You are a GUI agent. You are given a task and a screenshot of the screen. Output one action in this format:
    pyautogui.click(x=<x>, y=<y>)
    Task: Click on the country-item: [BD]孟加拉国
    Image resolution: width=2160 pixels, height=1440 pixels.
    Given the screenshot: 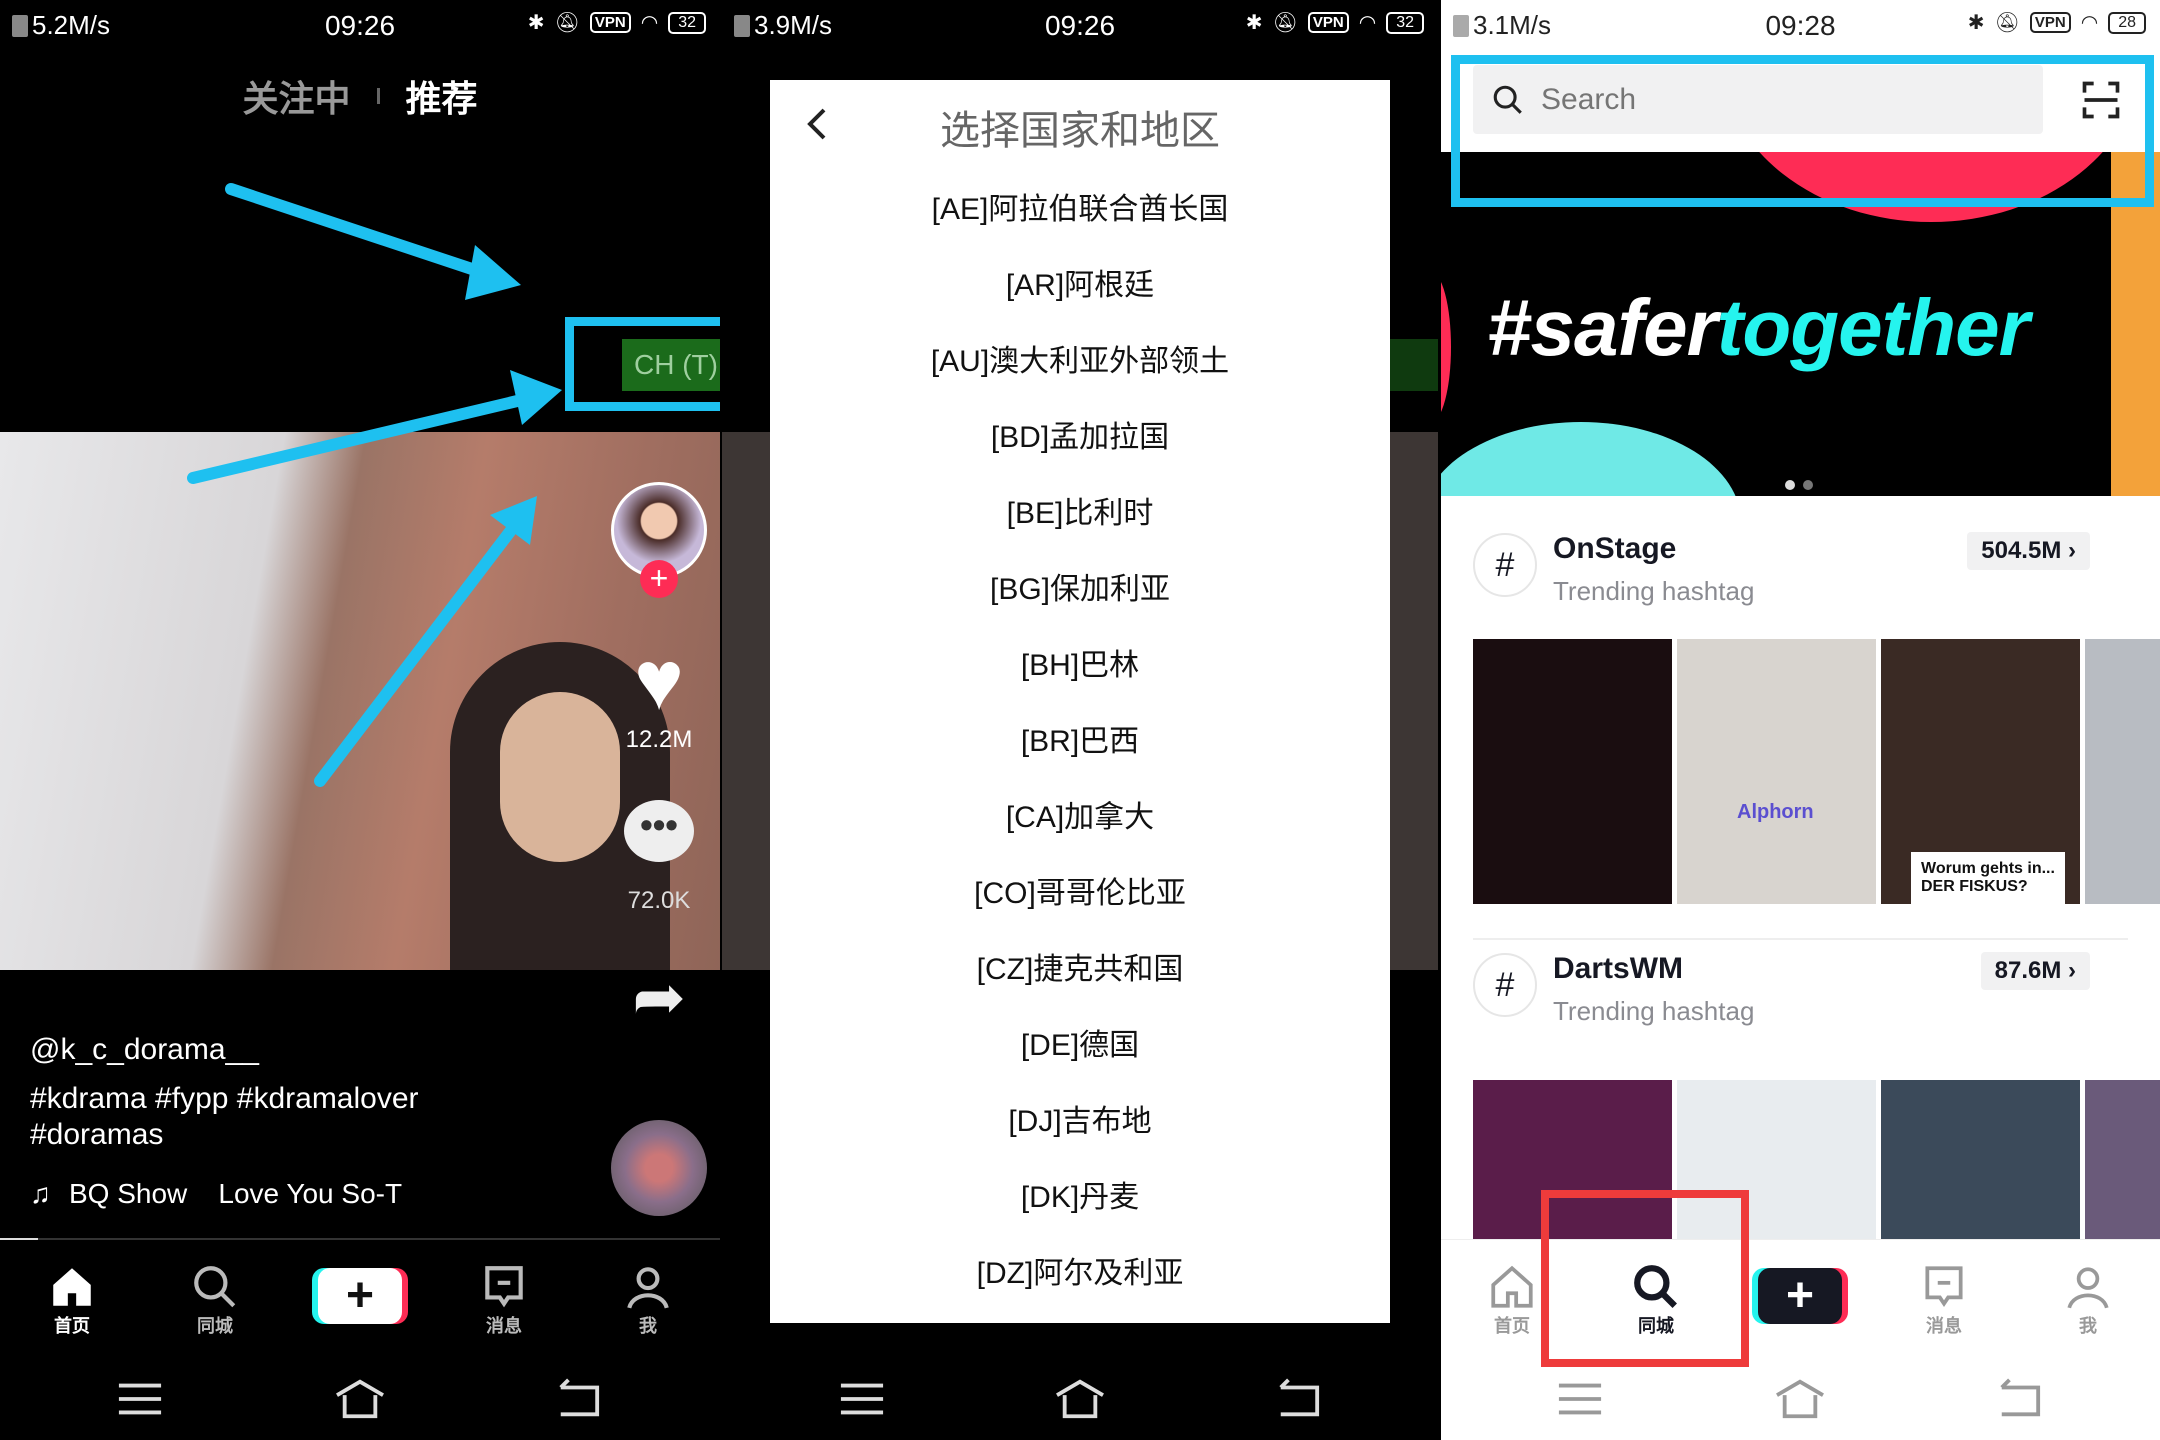 What is the action you would take?
    pyautogui.click(x=1080, y=434)
    